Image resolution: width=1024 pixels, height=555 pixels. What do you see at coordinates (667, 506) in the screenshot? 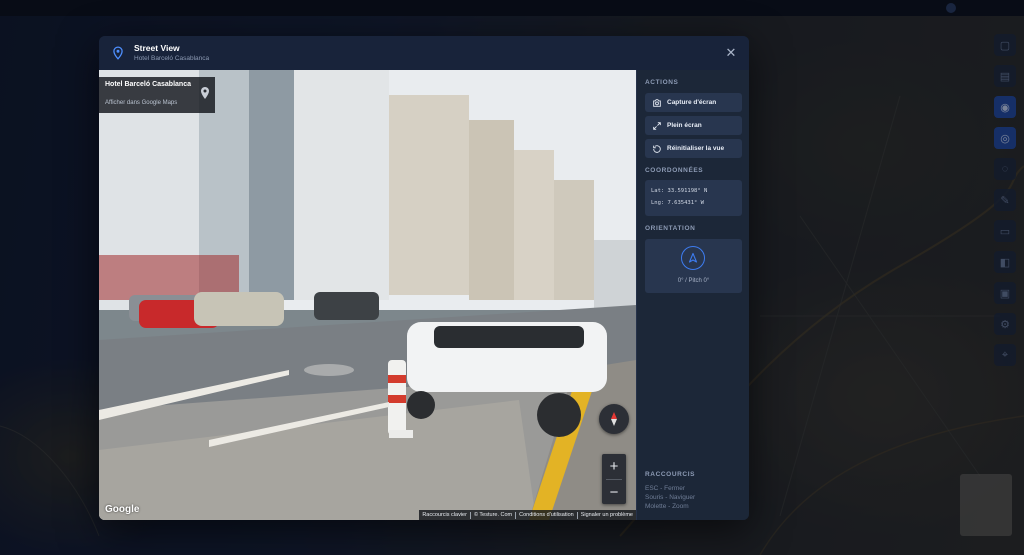
I see `shortcut-item: Molette - Zoom` at bounding box center [667, 506].